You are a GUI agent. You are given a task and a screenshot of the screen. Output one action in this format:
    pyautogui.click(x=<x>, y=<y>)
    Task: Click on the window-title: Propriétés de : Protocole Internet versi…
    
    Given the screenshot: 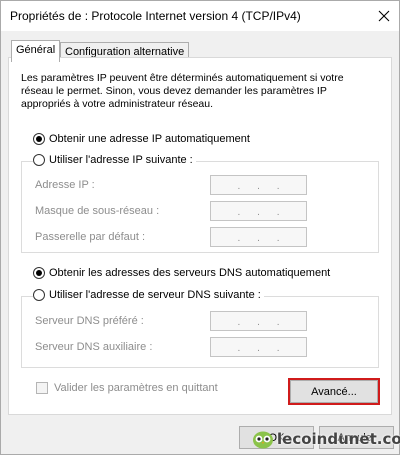 What is the action you would take?
    pyautogui.click(x=155, y=16)
    